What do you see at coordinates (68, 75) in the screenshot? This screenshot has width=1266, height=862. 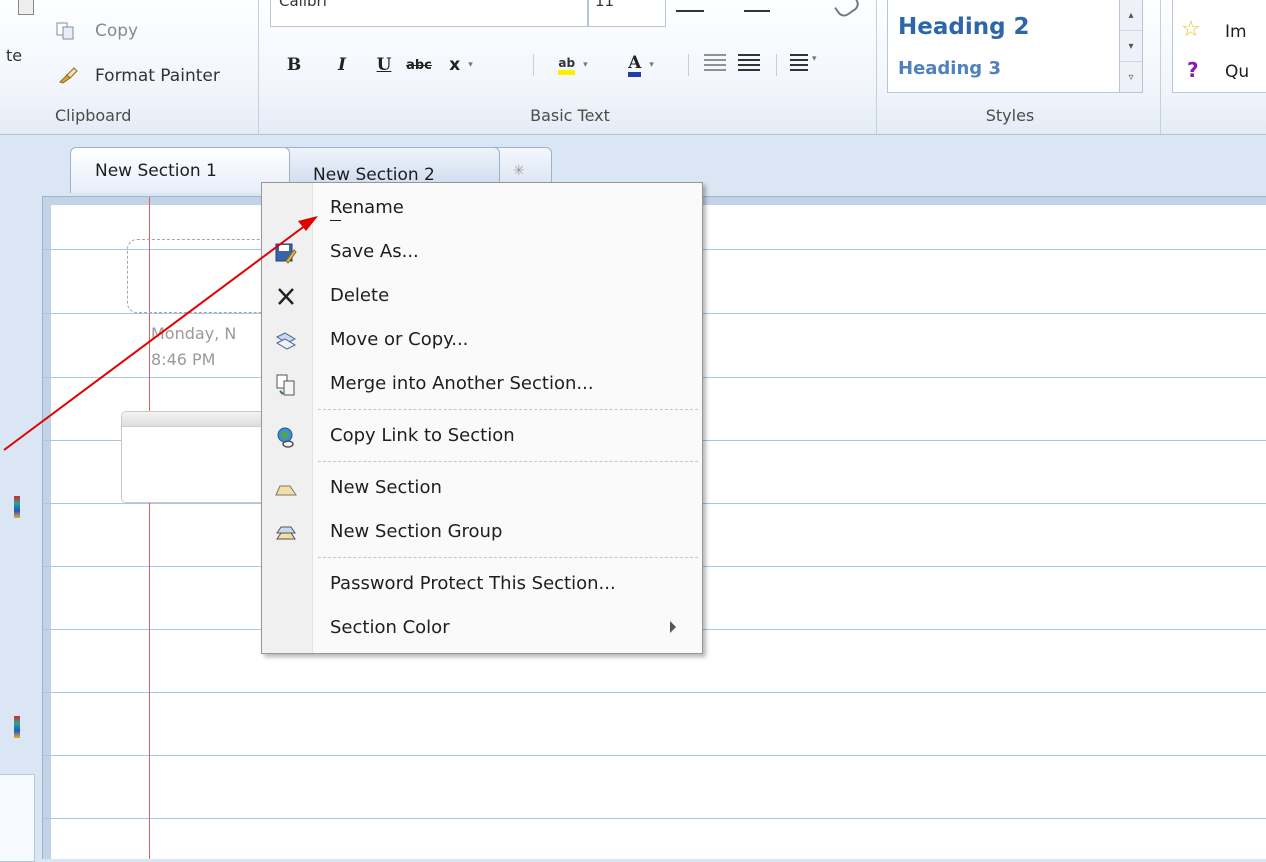 I see `format-painter-icon` at bounding box center [68, 75].